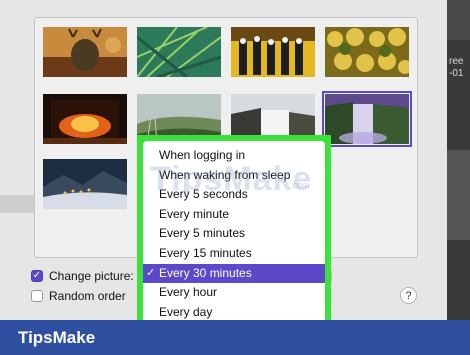 The width and height of the screenshot is (470, 355). Describe the element at coordinates (300, 185) in the screenshot. I see `watermark-suffix: .com` at that location.